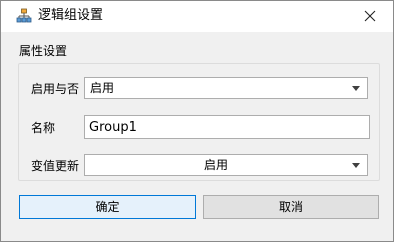 This screenshot has height=242, width=394. I want to click on name-input, so click(227, 127).